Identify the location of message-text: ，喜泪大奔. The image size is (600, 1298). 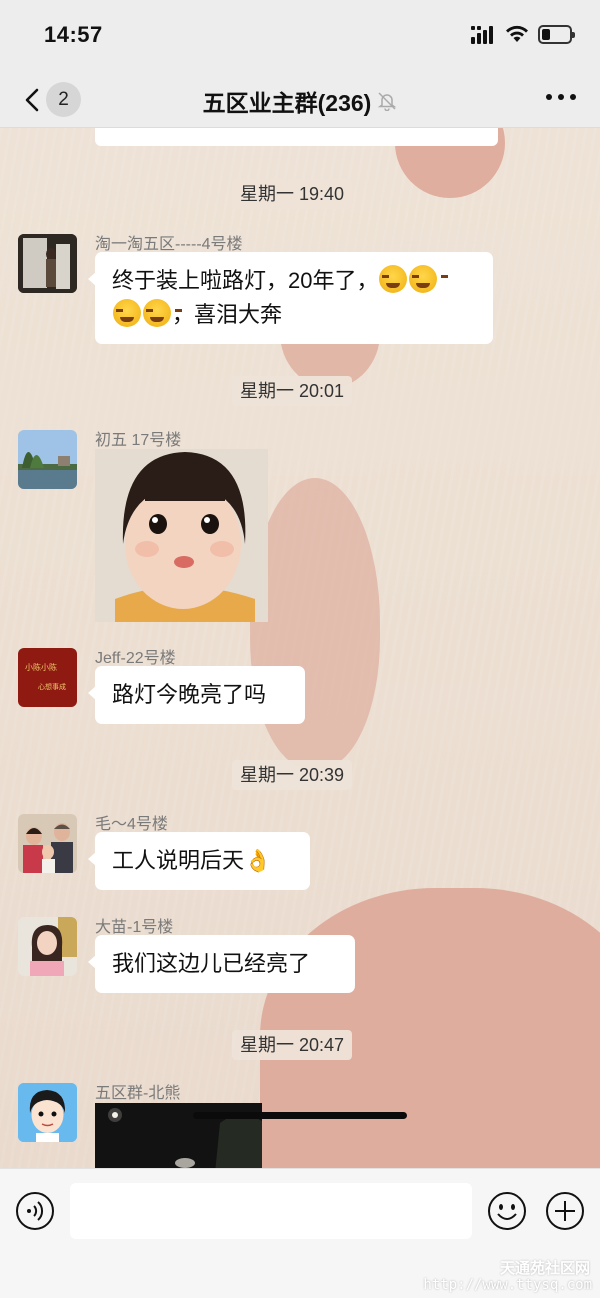
(227, 314).